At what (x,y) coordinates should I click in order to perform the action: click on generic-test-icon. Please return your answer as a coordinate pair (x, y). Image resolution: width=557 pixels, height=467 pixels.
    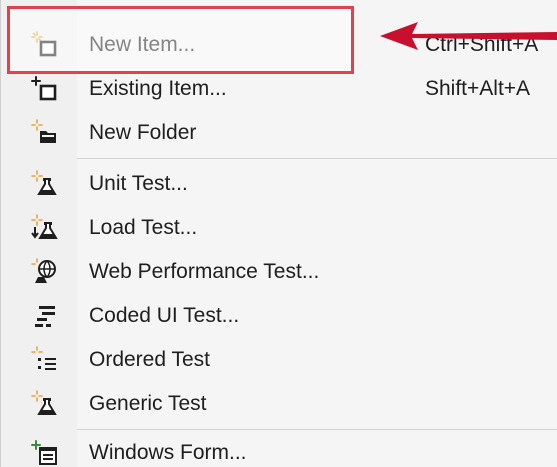
    Looking at the image, I should click on (44, 402).